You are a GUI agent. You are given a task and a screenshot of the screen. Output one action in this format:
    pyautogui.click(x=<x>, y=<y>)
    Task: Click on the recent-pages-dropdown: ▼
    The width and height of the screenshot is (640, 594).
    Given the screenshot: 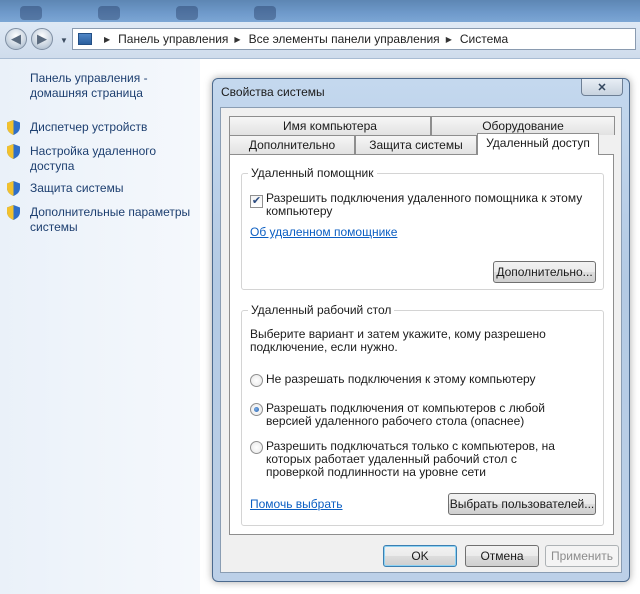 What is the action you would take?
    pyautogui.click(x=64, y=40)
    